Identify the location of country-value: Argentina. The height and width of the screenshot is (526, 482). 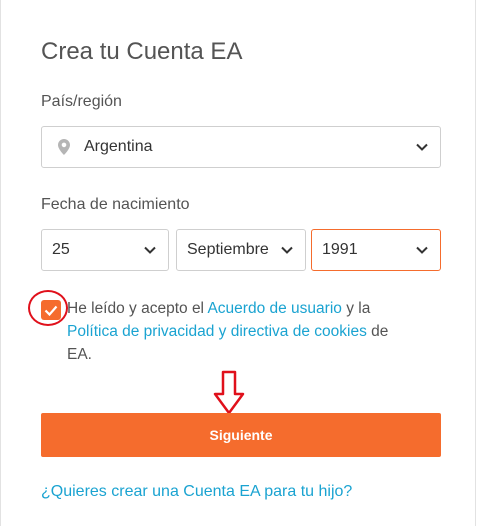
(118, 146).